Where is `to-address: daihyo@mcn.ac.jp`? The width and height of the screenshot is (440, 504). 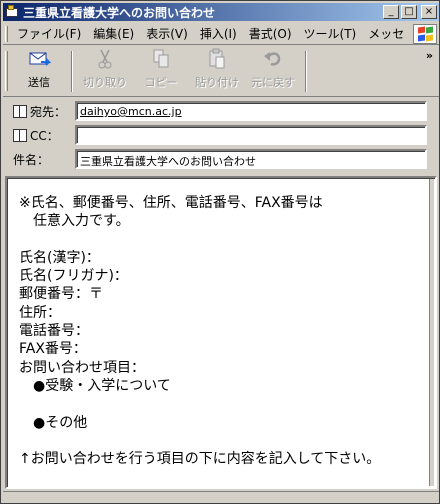
to-address: daihyo@mcn.ac.jp is located at coordinates (131, 111).